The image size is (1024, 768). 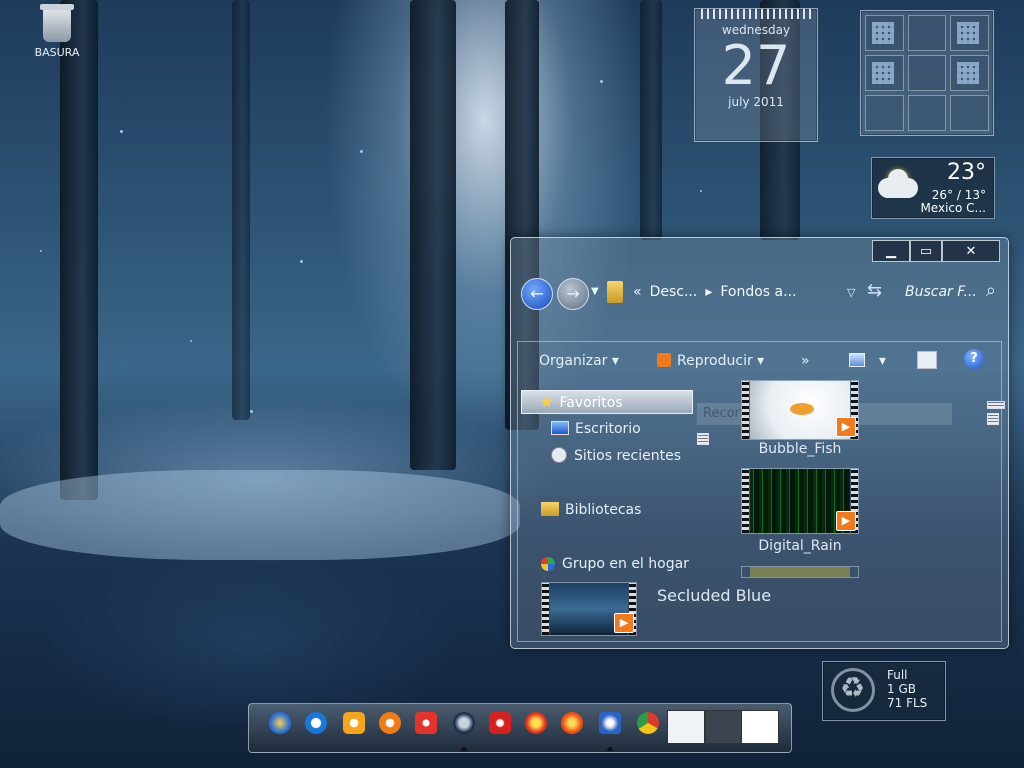 I want to click on chevron-down-icon: ▼, so click(x=595, y=291).